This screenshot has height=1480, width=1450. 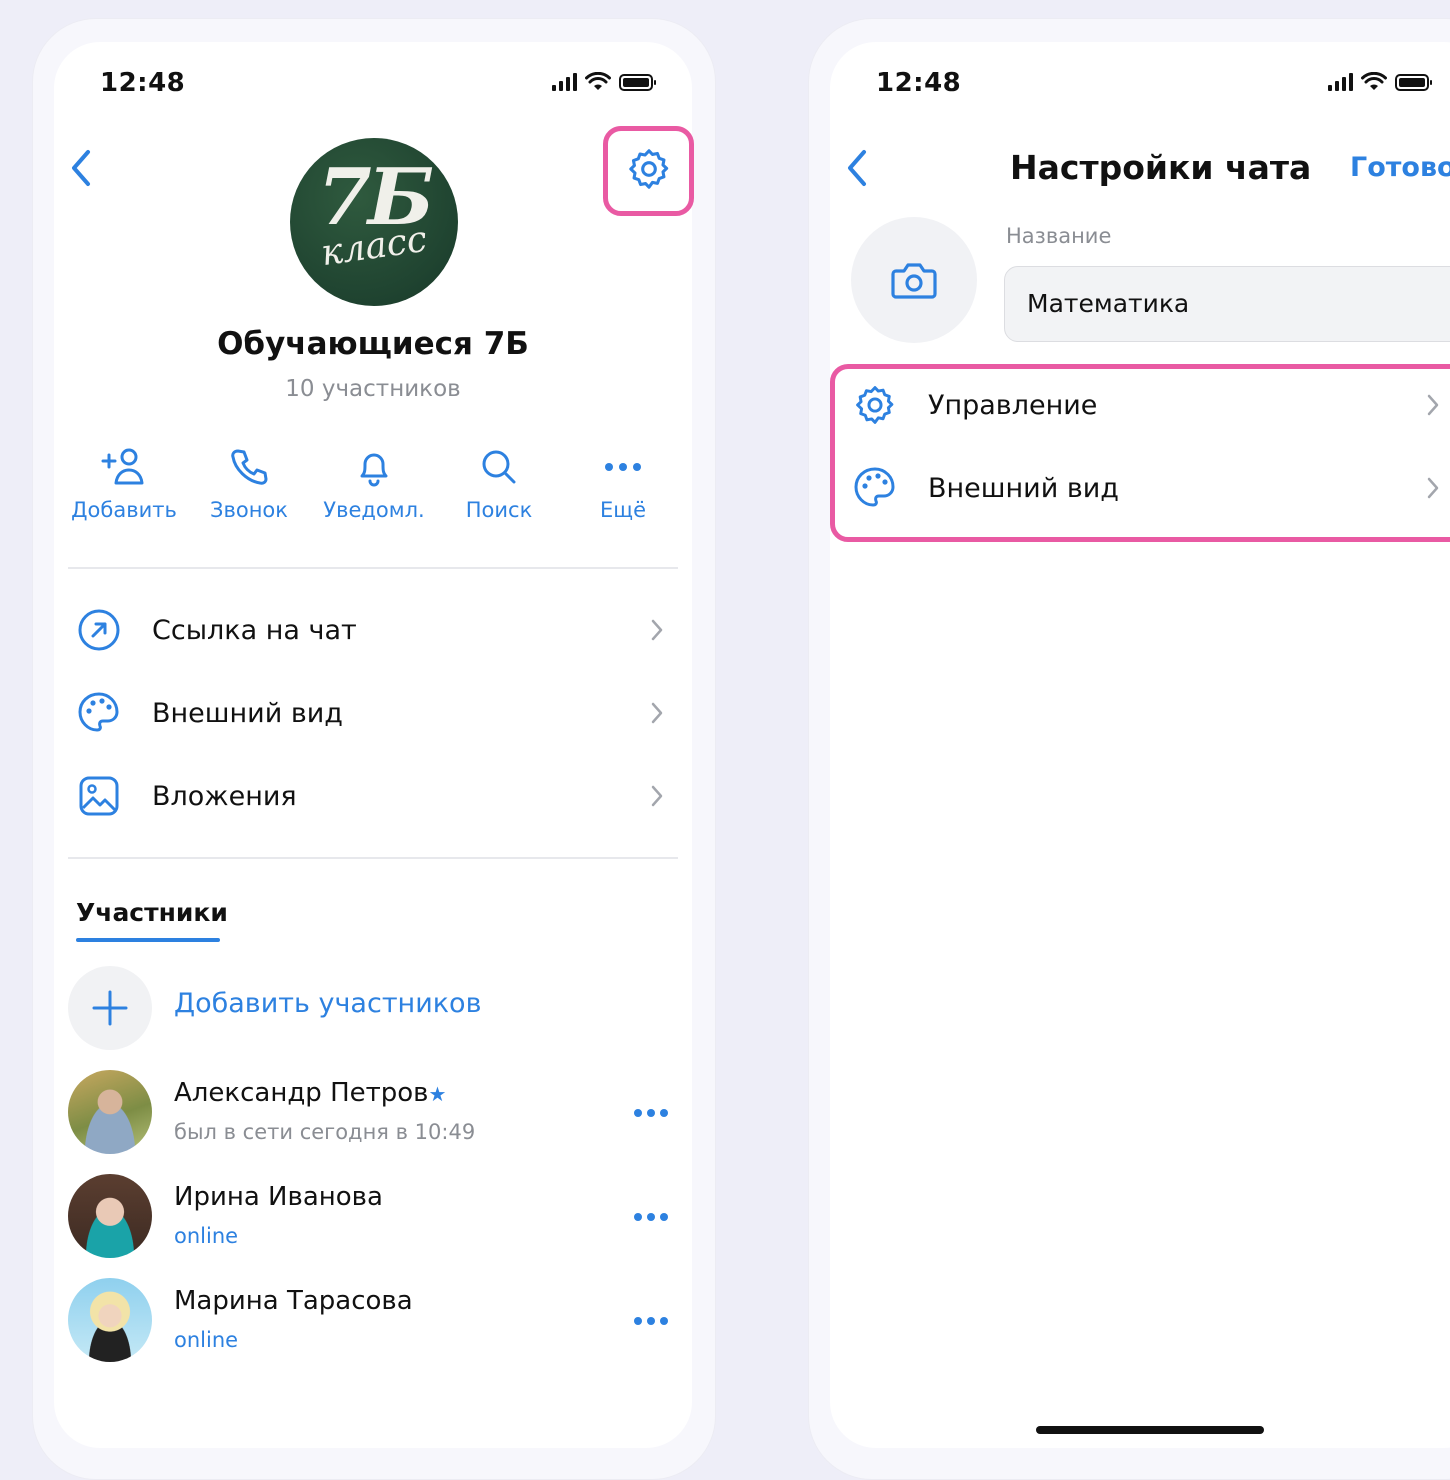 What do you see at coordinates (1150, 1430) in the screenshot?
I see `home-indicator` at bounding box center [1150, 1430].